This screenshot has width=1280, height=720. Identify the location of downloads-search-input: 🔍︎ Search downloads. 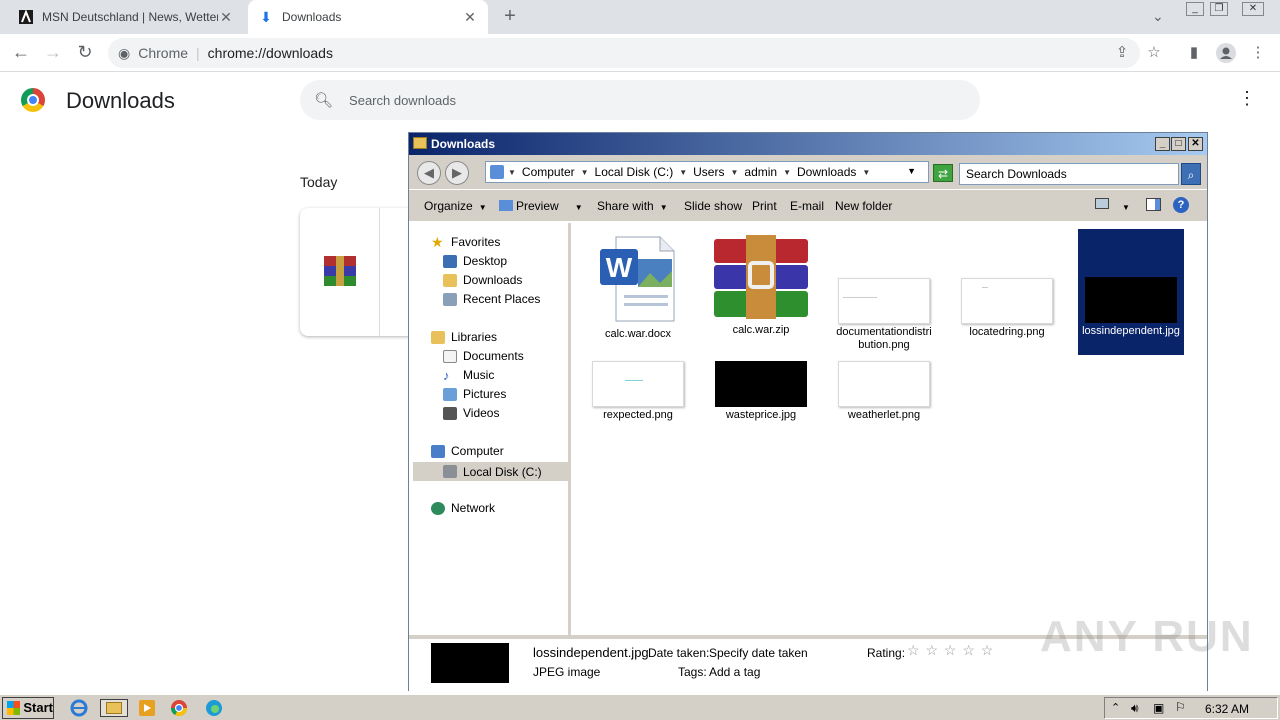
(640, 100).